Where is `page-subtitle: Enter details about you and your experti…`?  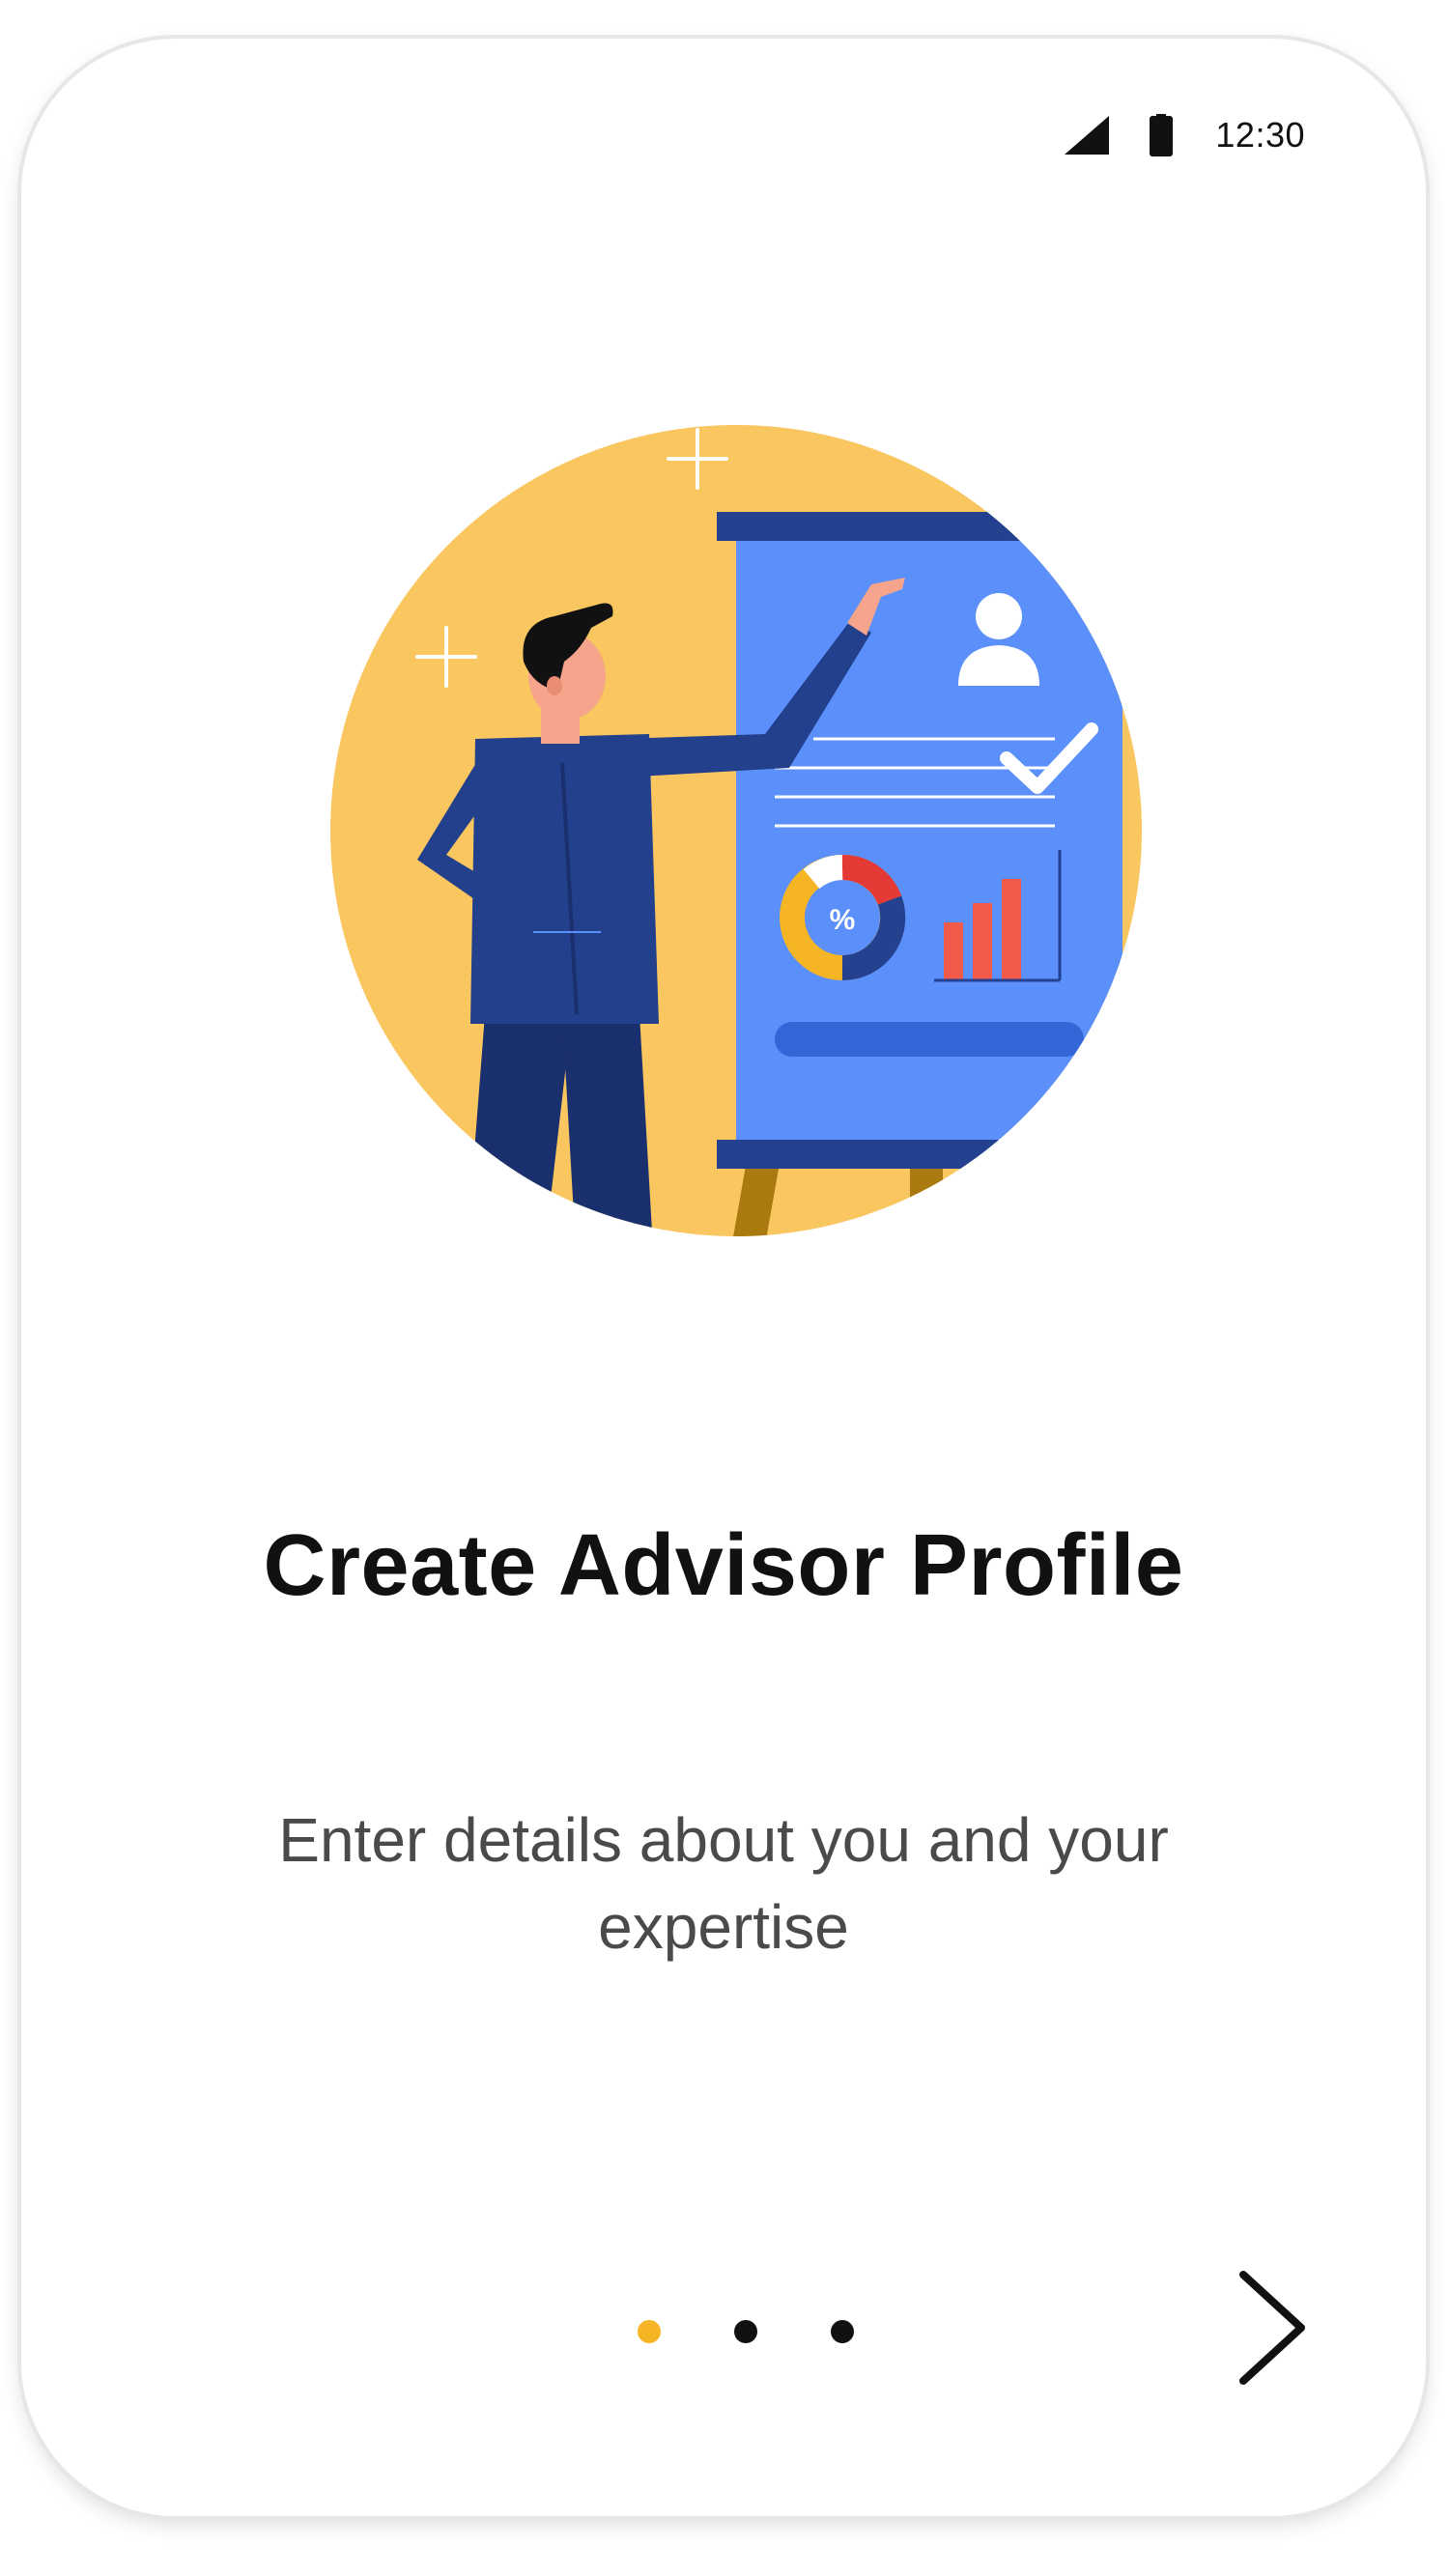
page-subtitle: Enter details about you and your experti… is located at coordinates (723, 1883).